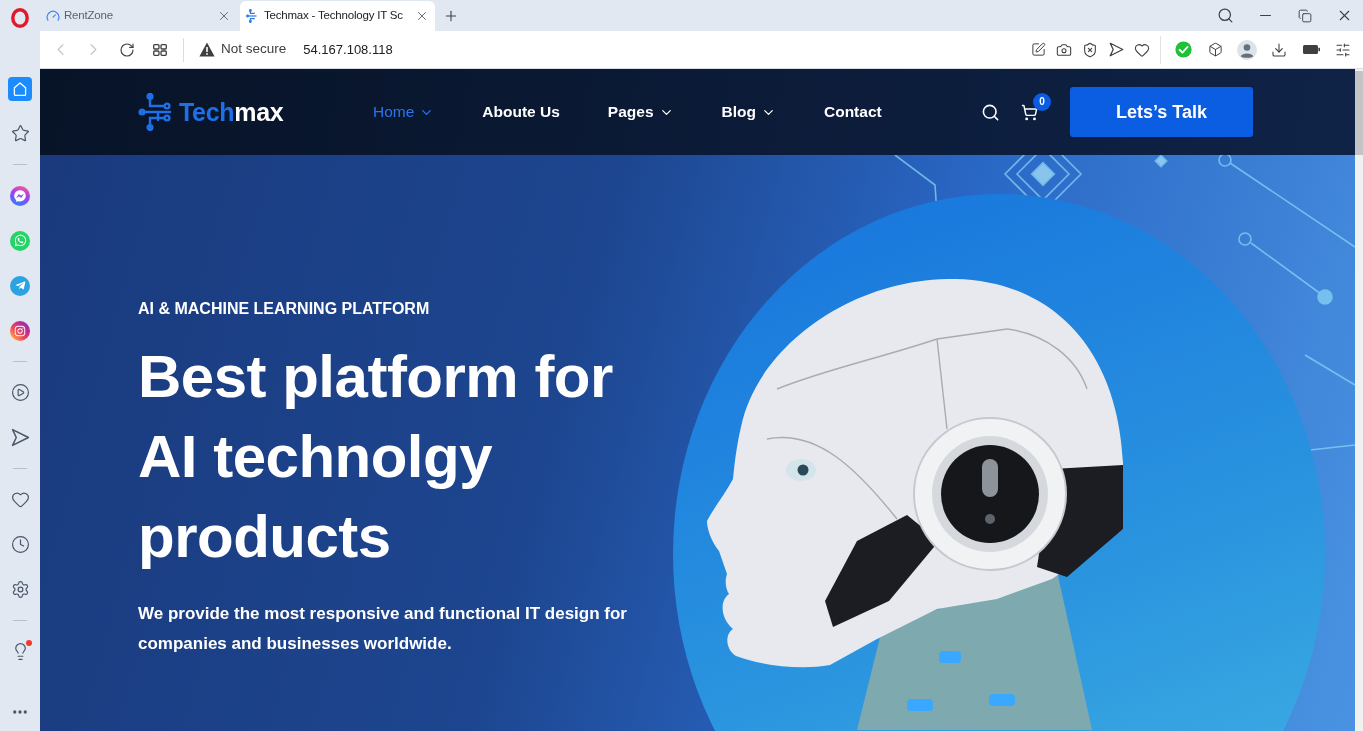  Describe the element at coordinates (159, 49) in the screenshot. I see `grid-icon` at that location.